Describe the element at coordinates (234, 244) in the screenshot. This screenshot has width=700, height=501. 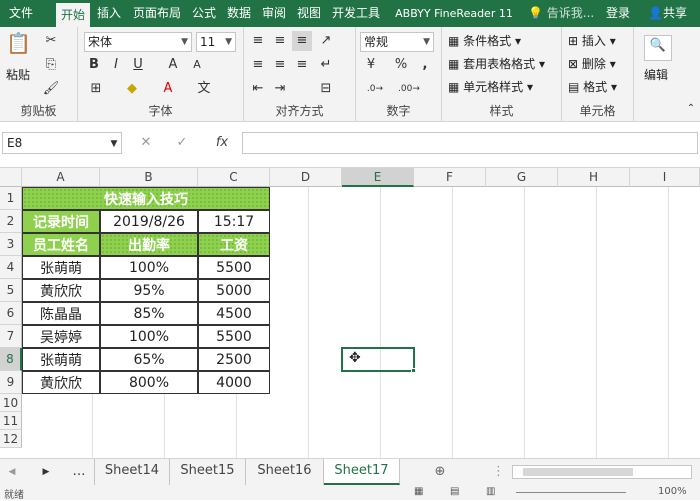
I see `header-salary: 工资` at that location.